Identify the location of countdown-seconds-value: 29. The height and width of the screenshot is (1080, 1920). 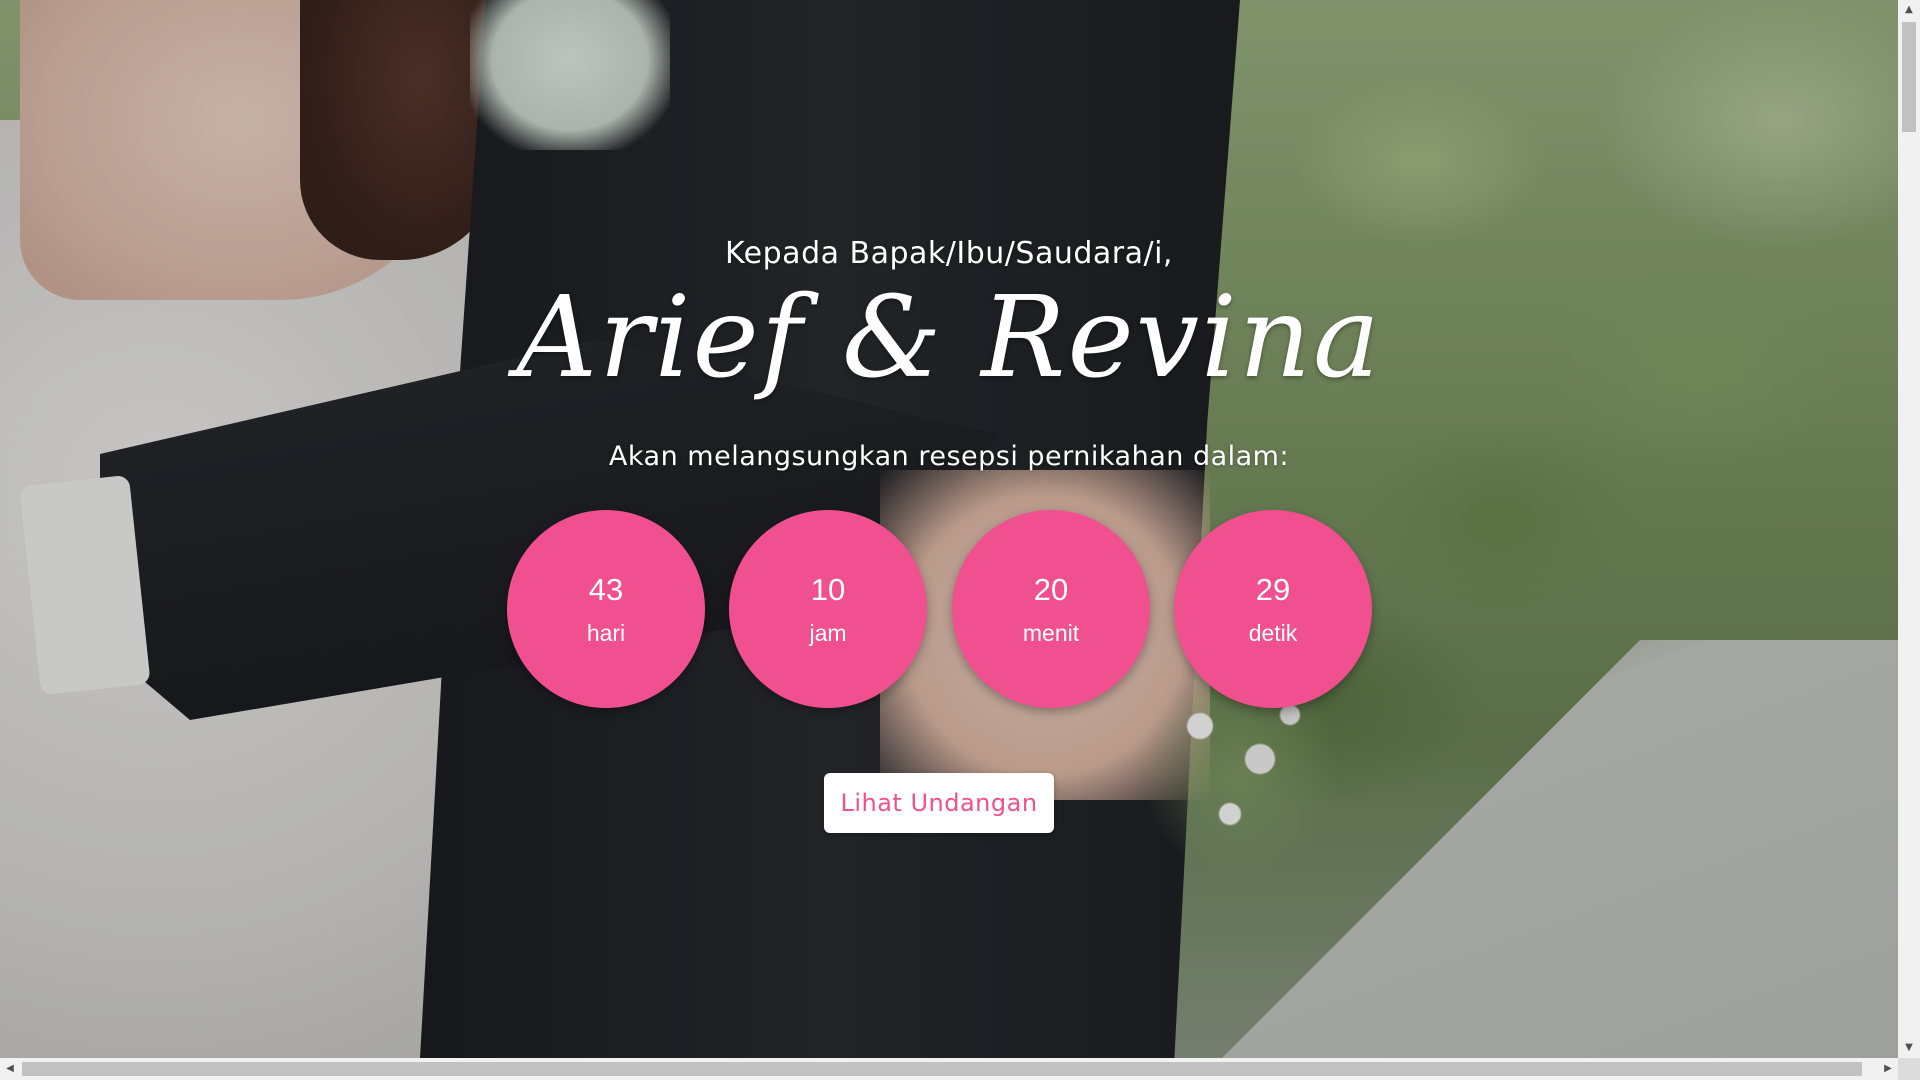
(1273, 589).